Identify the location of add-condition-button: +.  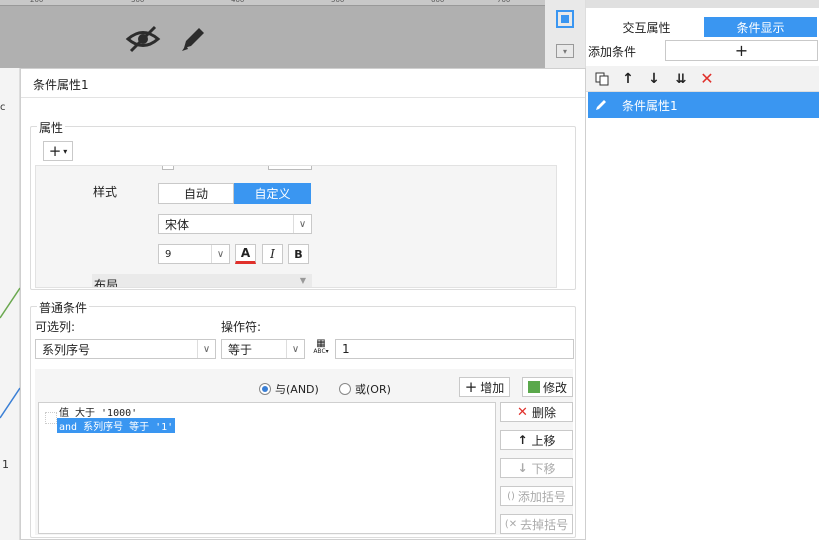
(741, 50).